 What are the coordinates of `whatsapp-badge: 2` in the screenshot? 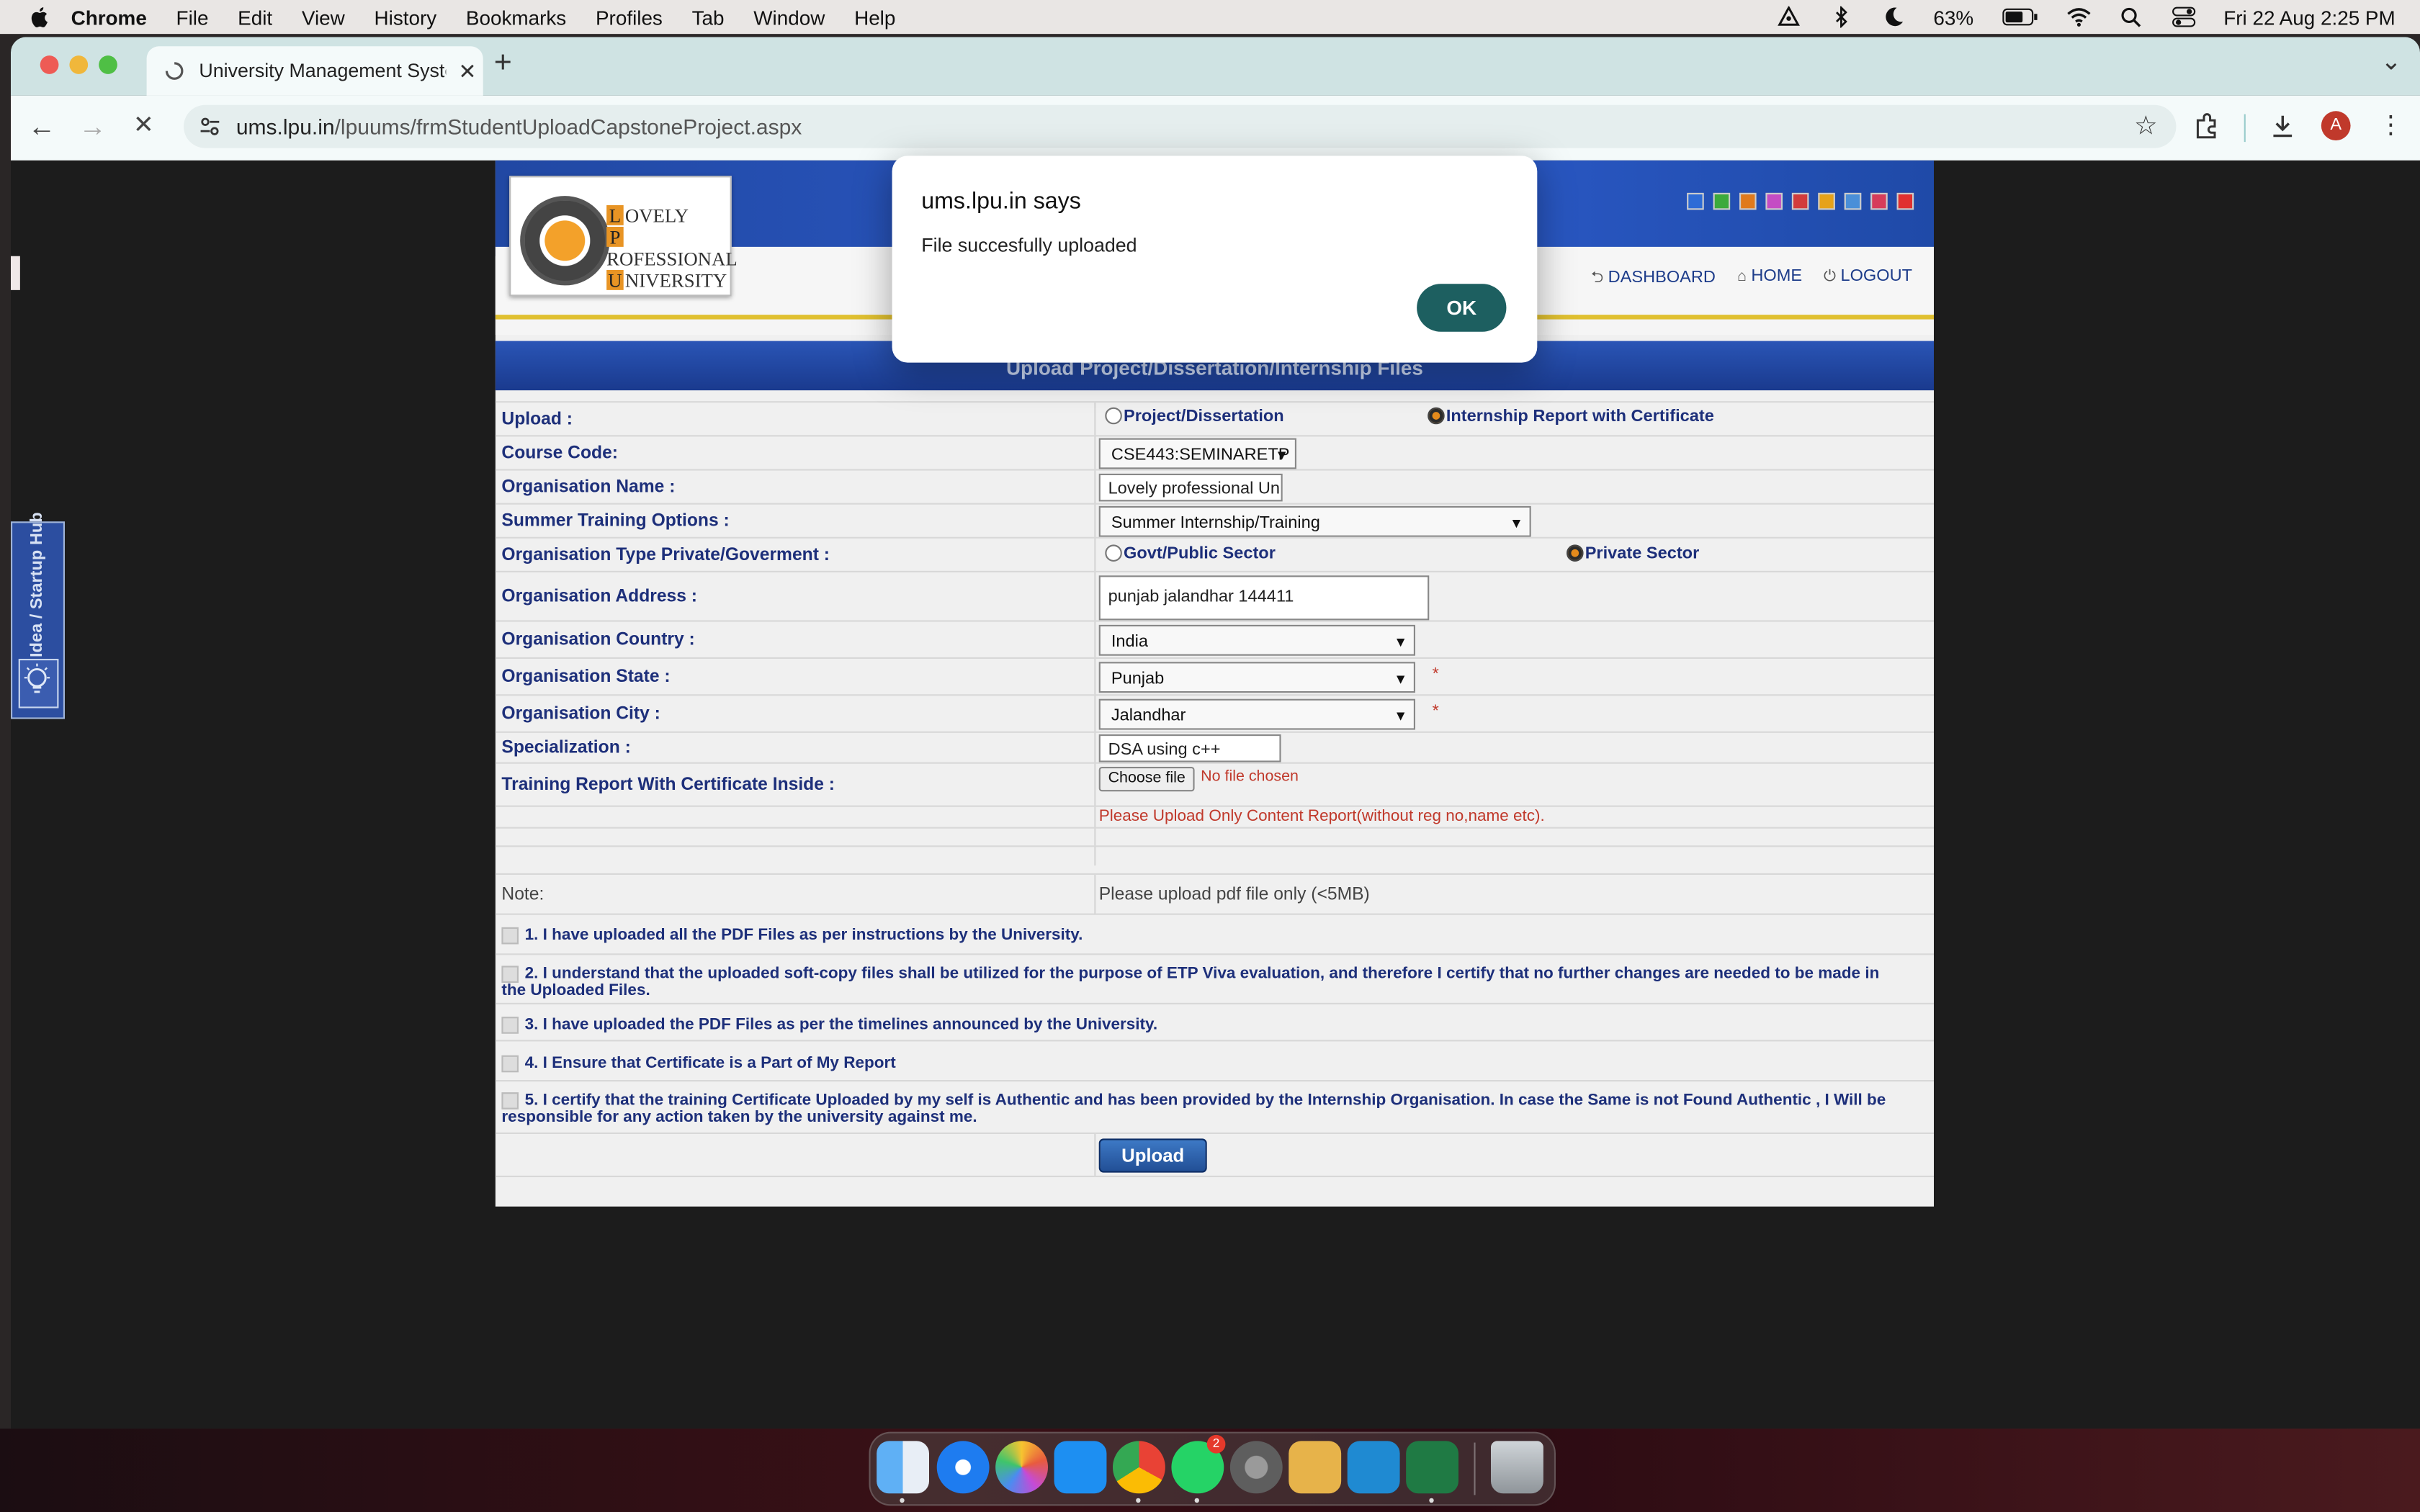 It's located at (1216, 1444).